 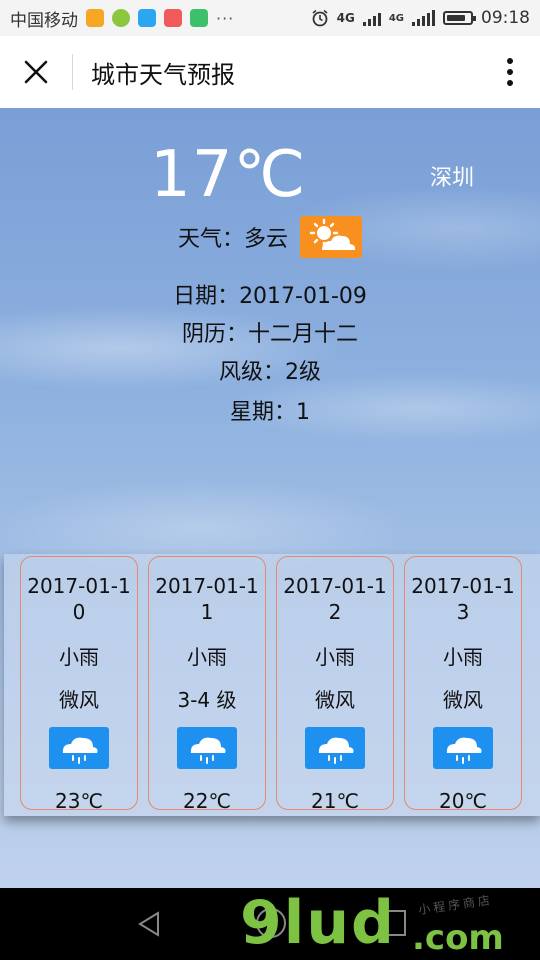 I want to click on title-bar: 城市天气预报, so click(x=270, y=72).